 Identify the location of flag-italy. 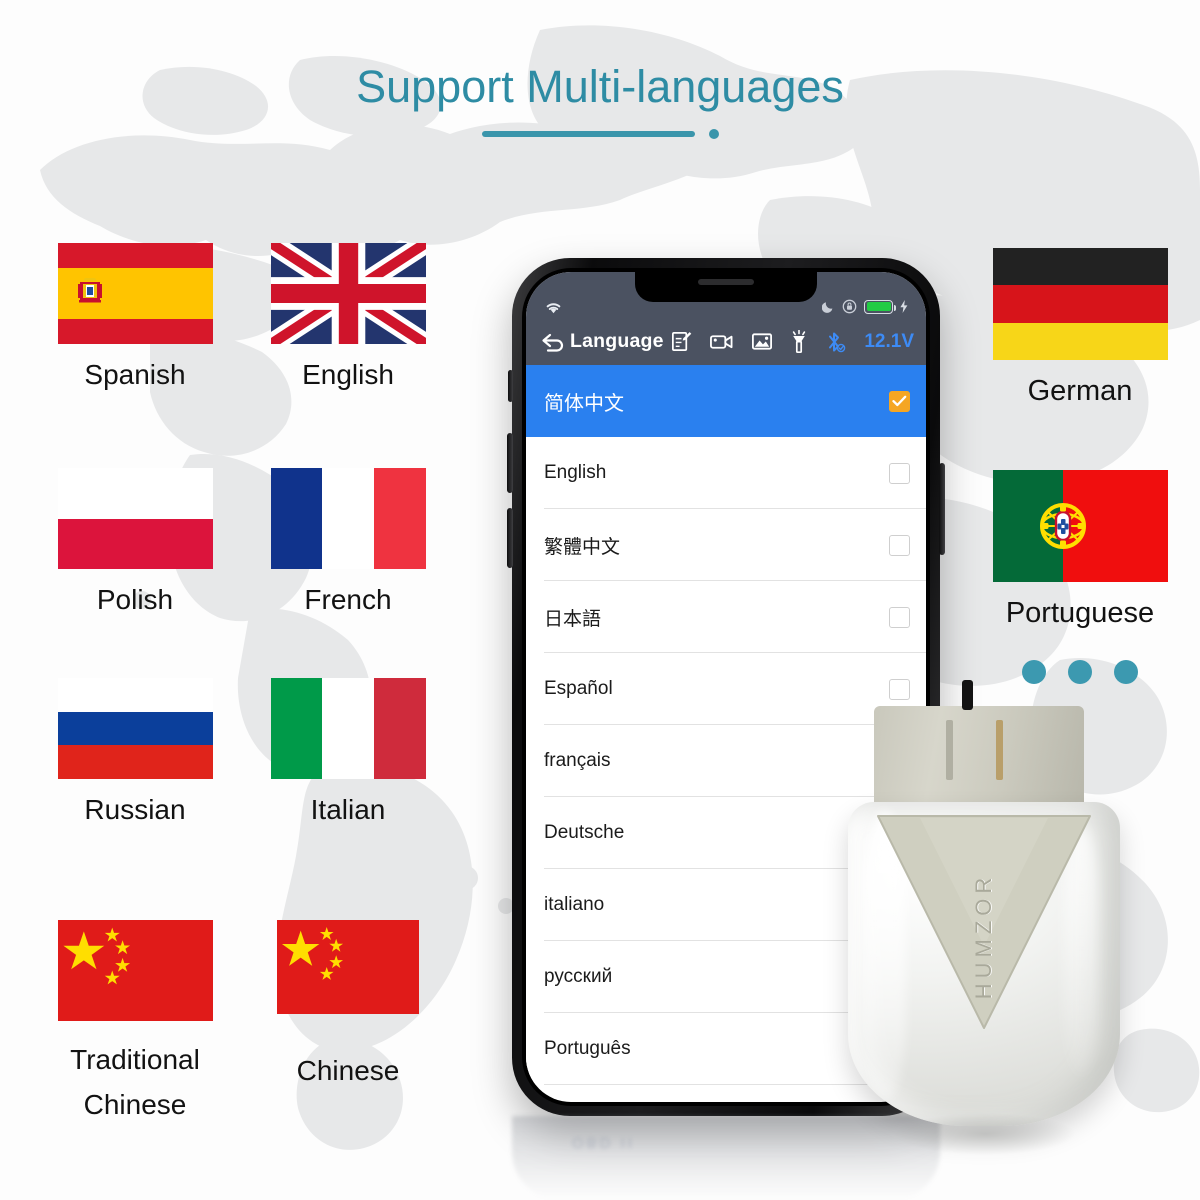
(348, 728).